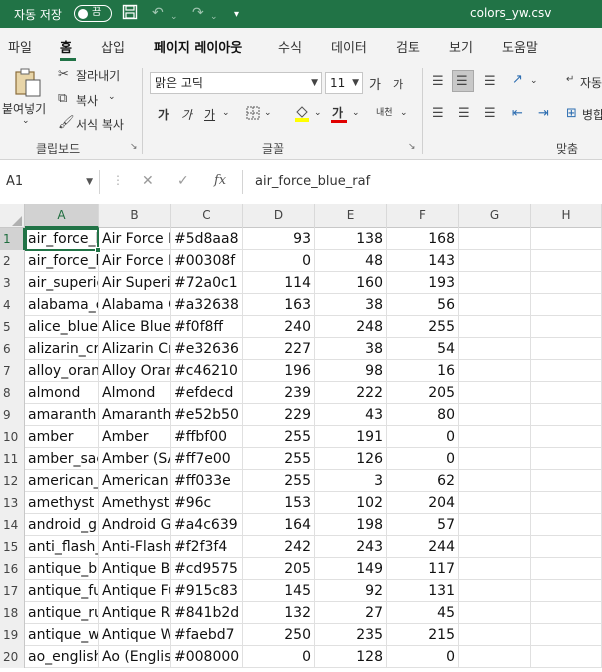 Image resolution: width=602 pixels, height=672 pixels. I want to click on row-header: 2, so click(12, 261).